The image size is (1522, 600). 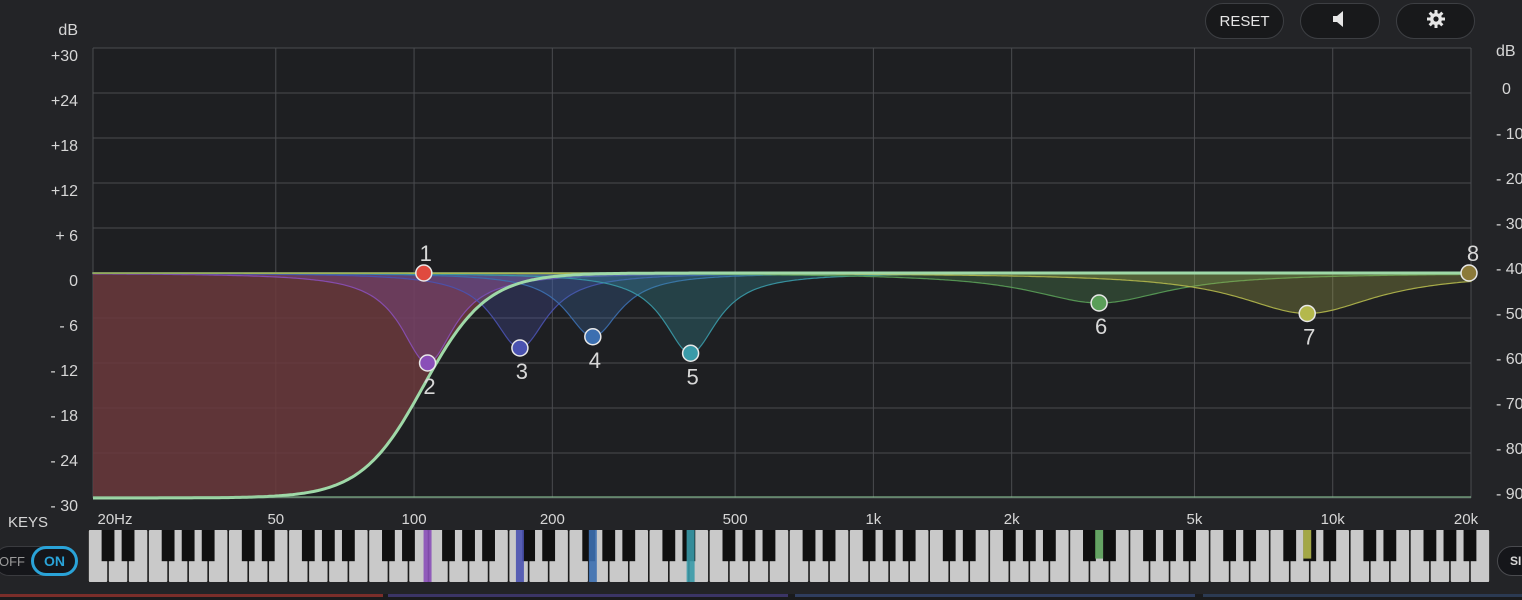 What do you see at coordinates (735, 519) in the screenshot?
I see `frequency-tick-label: 500` at bounding box center [735, 519].